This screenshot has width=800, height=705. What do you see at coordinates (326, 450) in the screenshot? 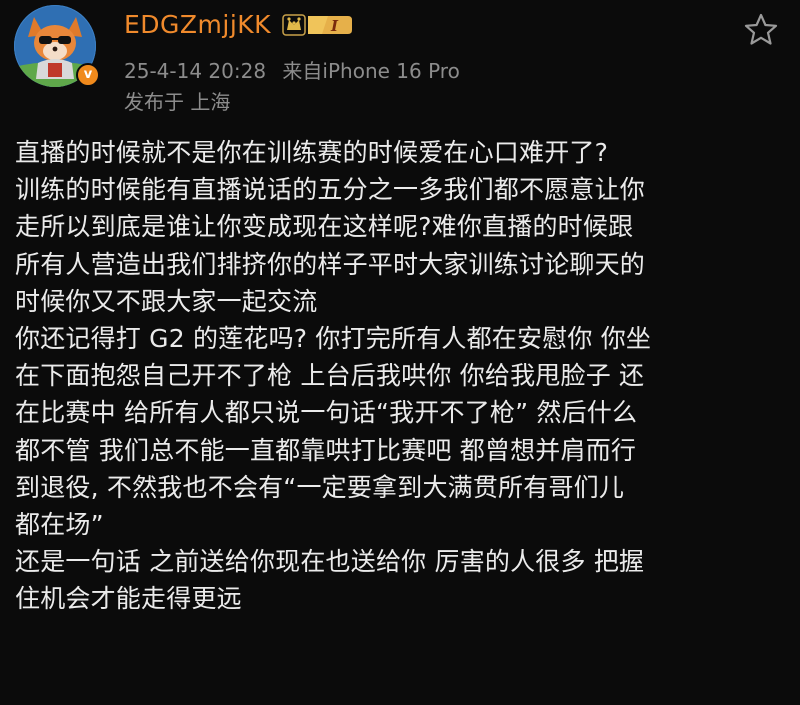
I see `post-text-line: 都不管 我们总不能一直都靠哄打比赛吧 都曾想并肩而行` at bounding box center [326, 450].